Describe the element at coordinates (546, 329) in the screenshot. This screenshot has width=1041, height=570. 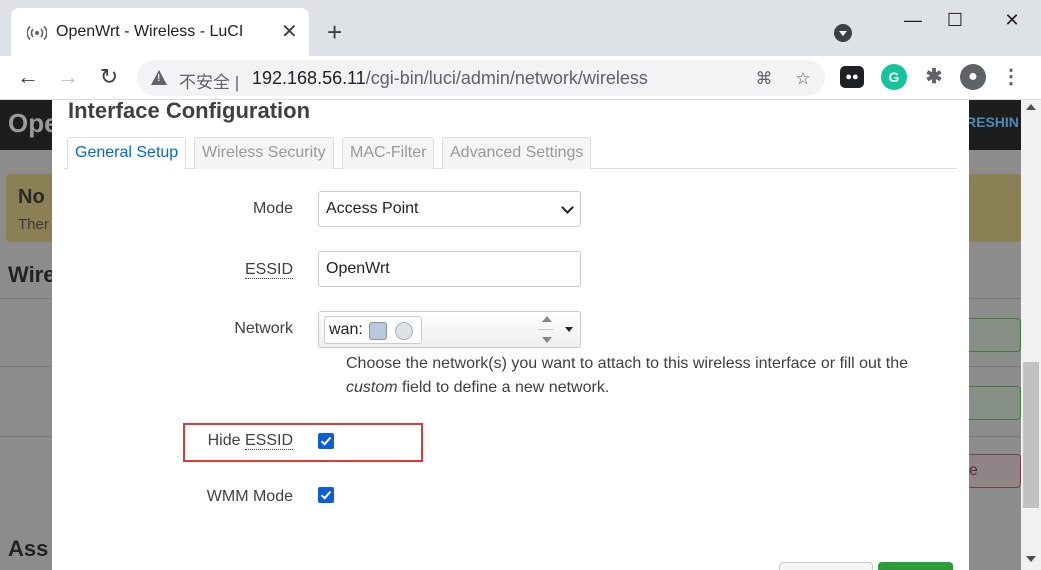
I see `spinner-divider` at that location.